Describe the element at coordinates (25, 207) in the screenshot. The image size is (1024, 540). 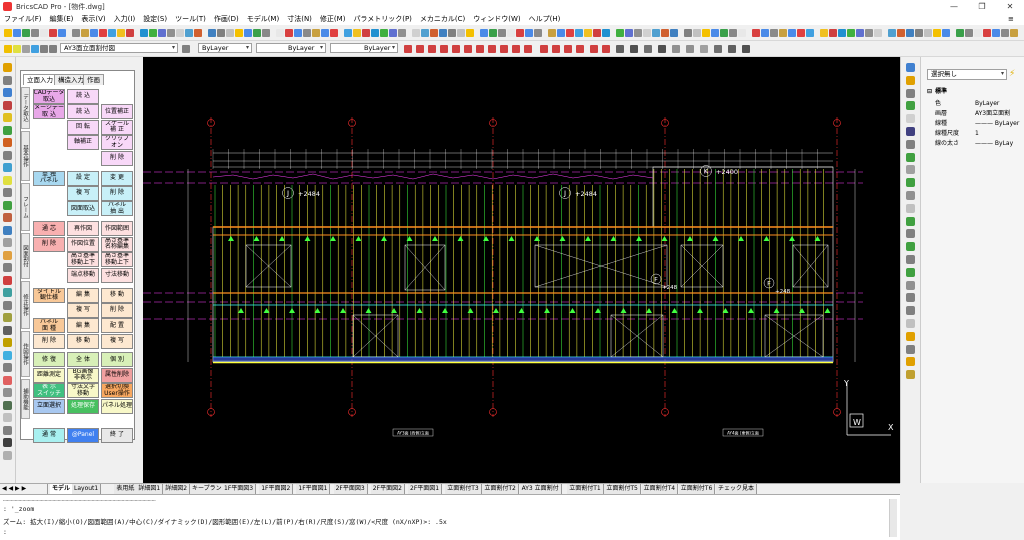
I see `panel-side-tab: フレーム` at that location.